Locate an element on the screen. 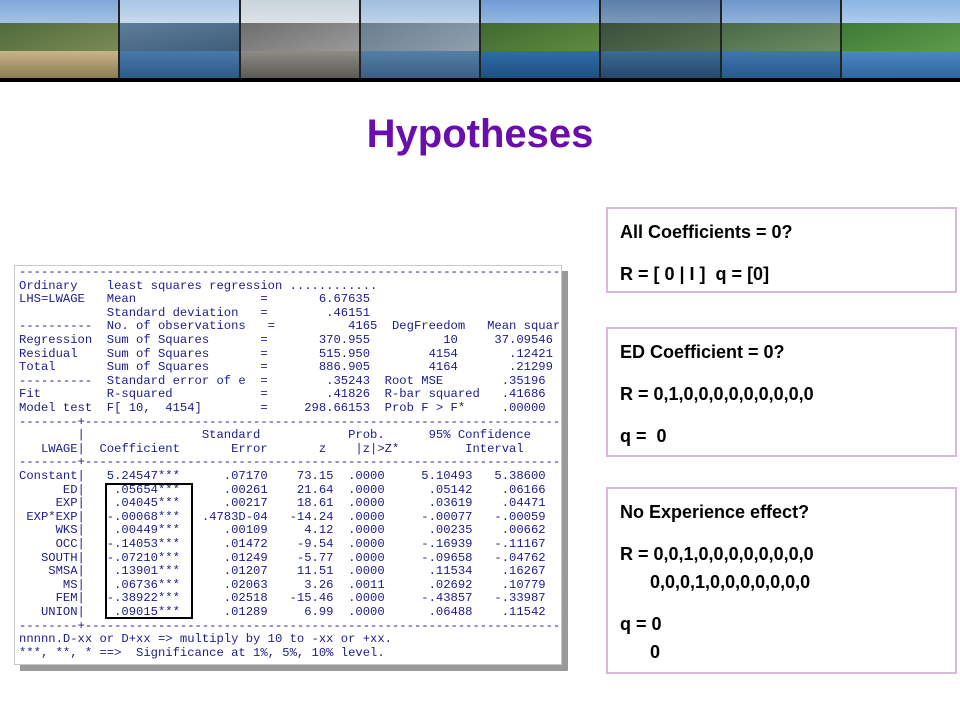 Image resolution: width=960 pixels, height=720 pixels. hypothesis-restriction-row-2: 0,0,0,1,0,0,0,0,0,0,0 is located at coordinates (715, 582).